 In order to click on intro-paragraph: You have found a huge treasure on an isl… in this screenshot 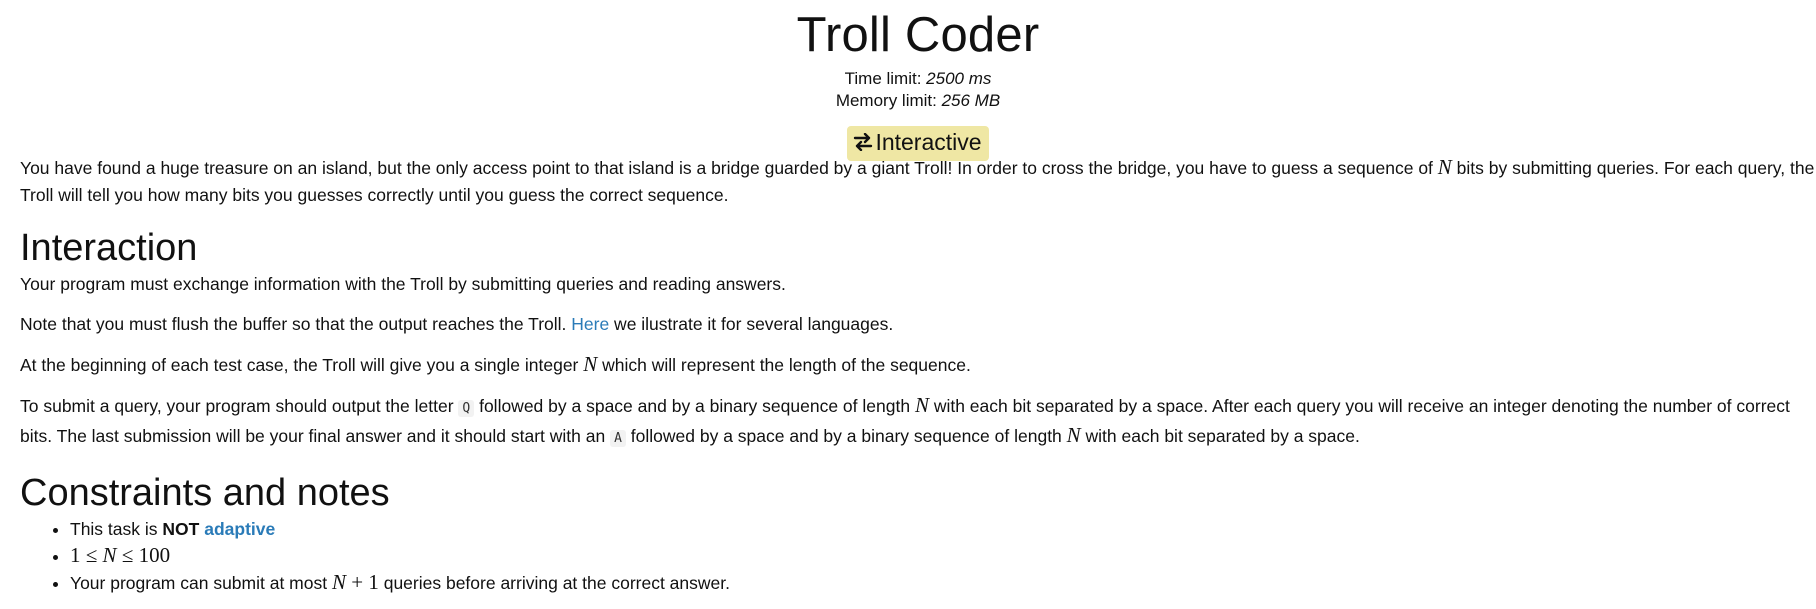, I will do `click(918, 181)`.